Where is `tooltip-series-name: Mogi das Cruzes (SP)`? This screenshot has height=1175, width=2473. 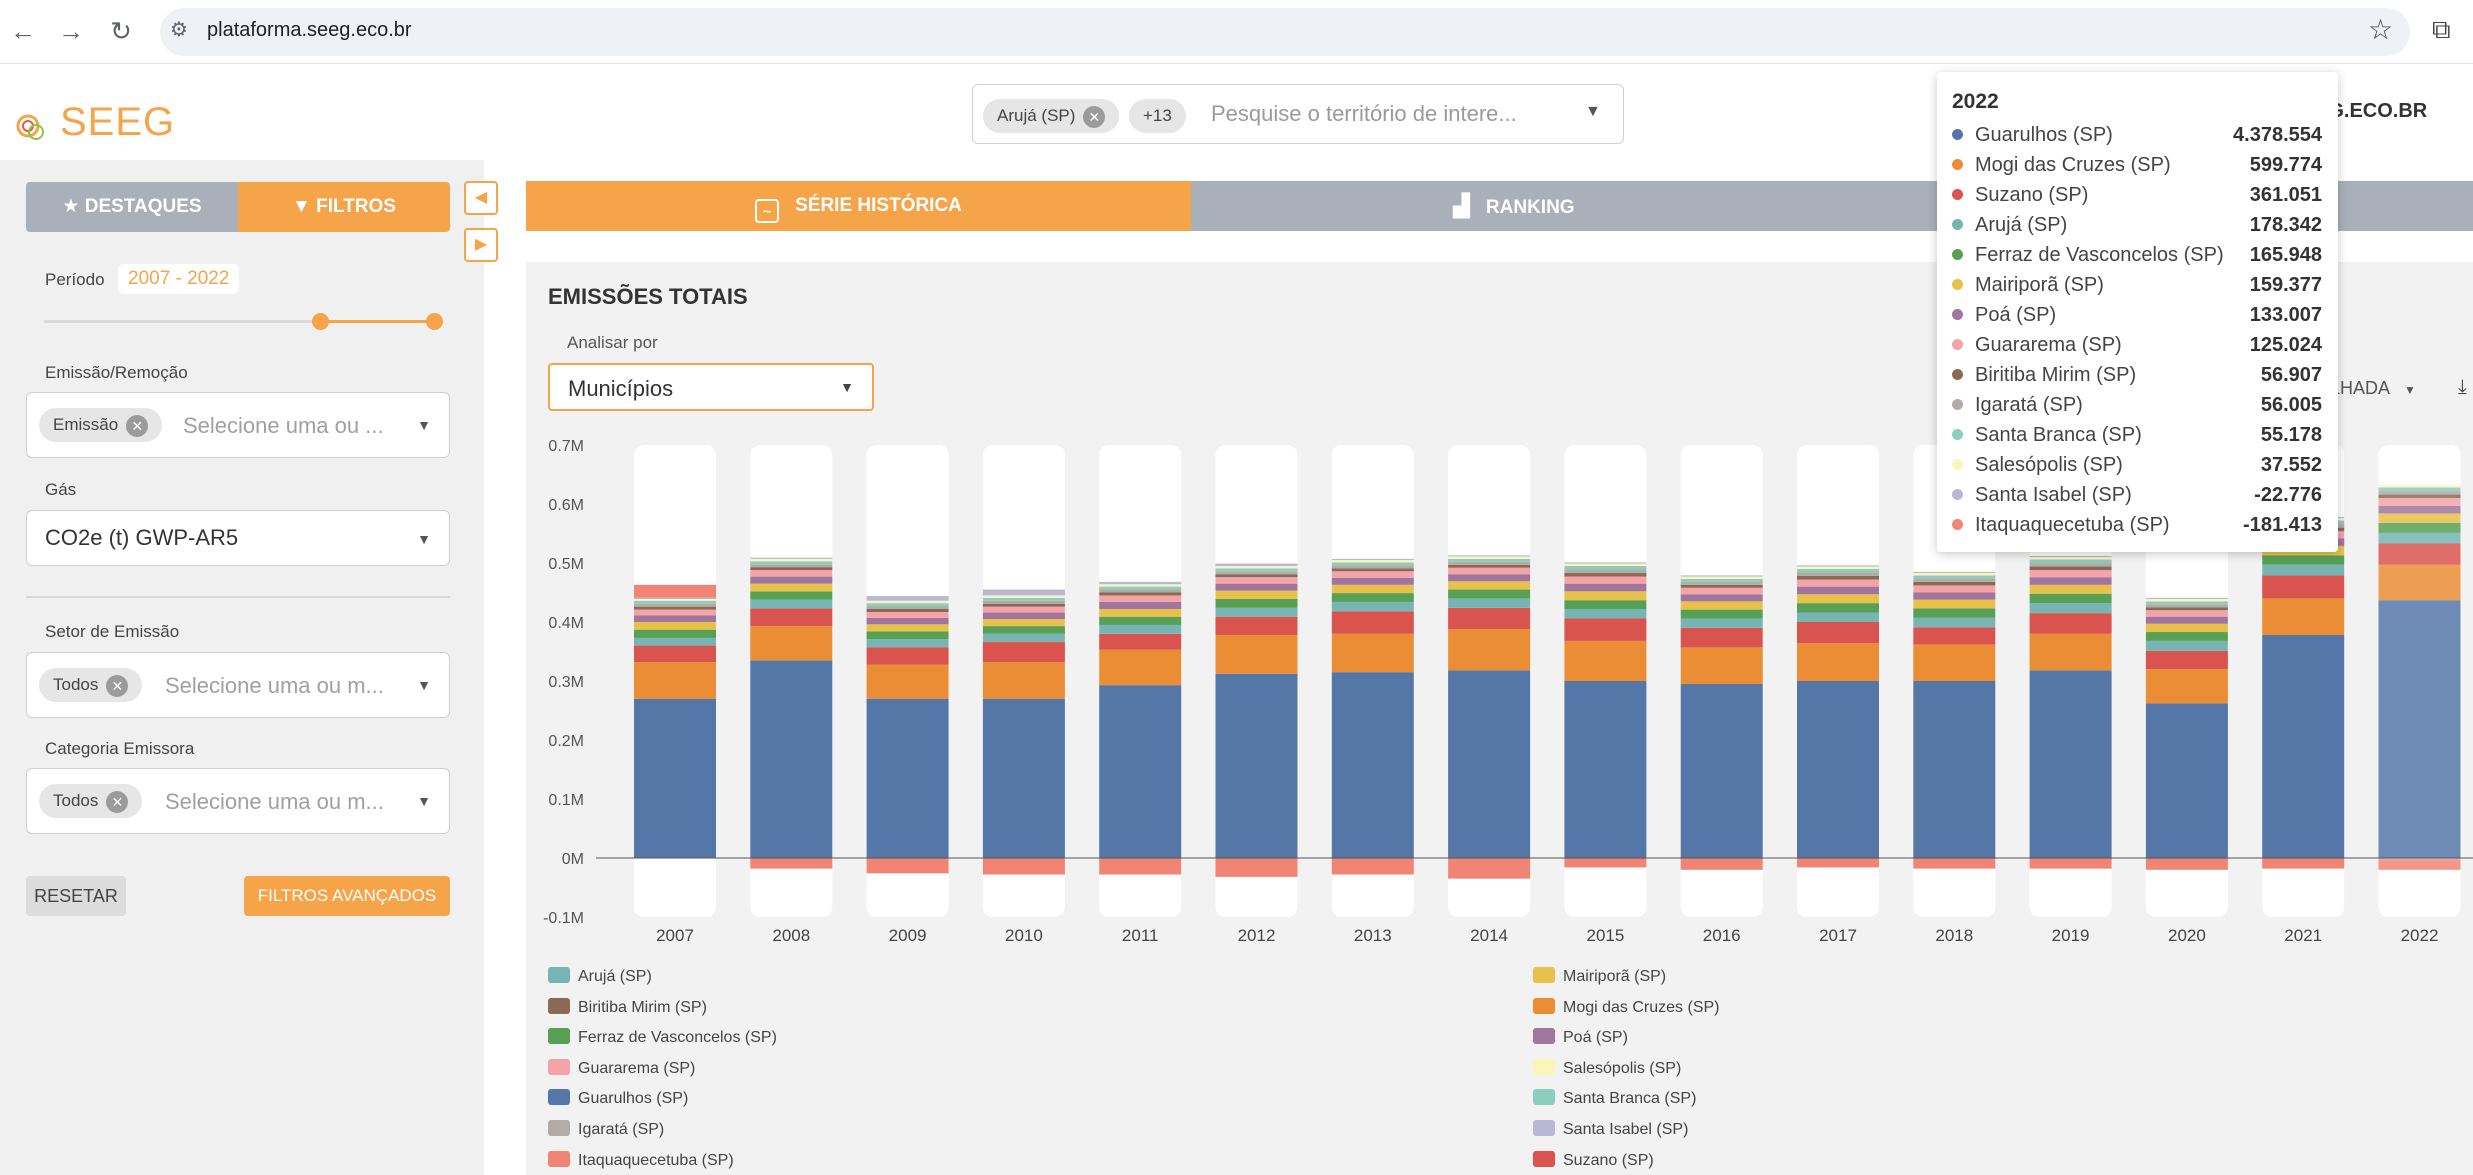 tooltip-series-name: Mogi das Cruzes (SP) is located at coordinates (2073, 165).